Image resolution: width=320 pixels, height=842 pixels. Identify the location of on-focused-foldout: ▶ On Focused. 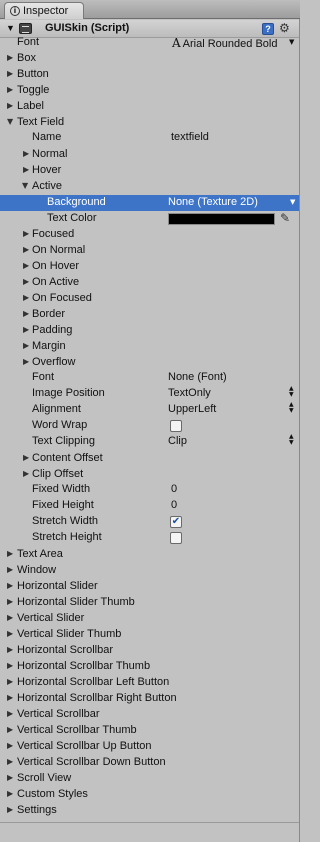
(150, 299).